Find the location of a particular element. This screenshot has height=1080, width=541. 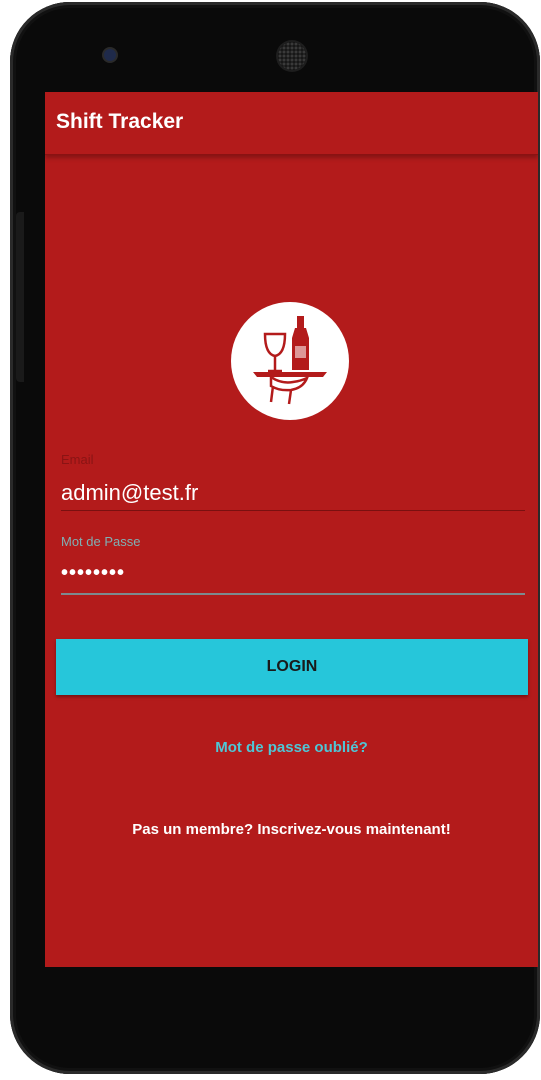

email-label: Email is located at coordinates (77, 459).